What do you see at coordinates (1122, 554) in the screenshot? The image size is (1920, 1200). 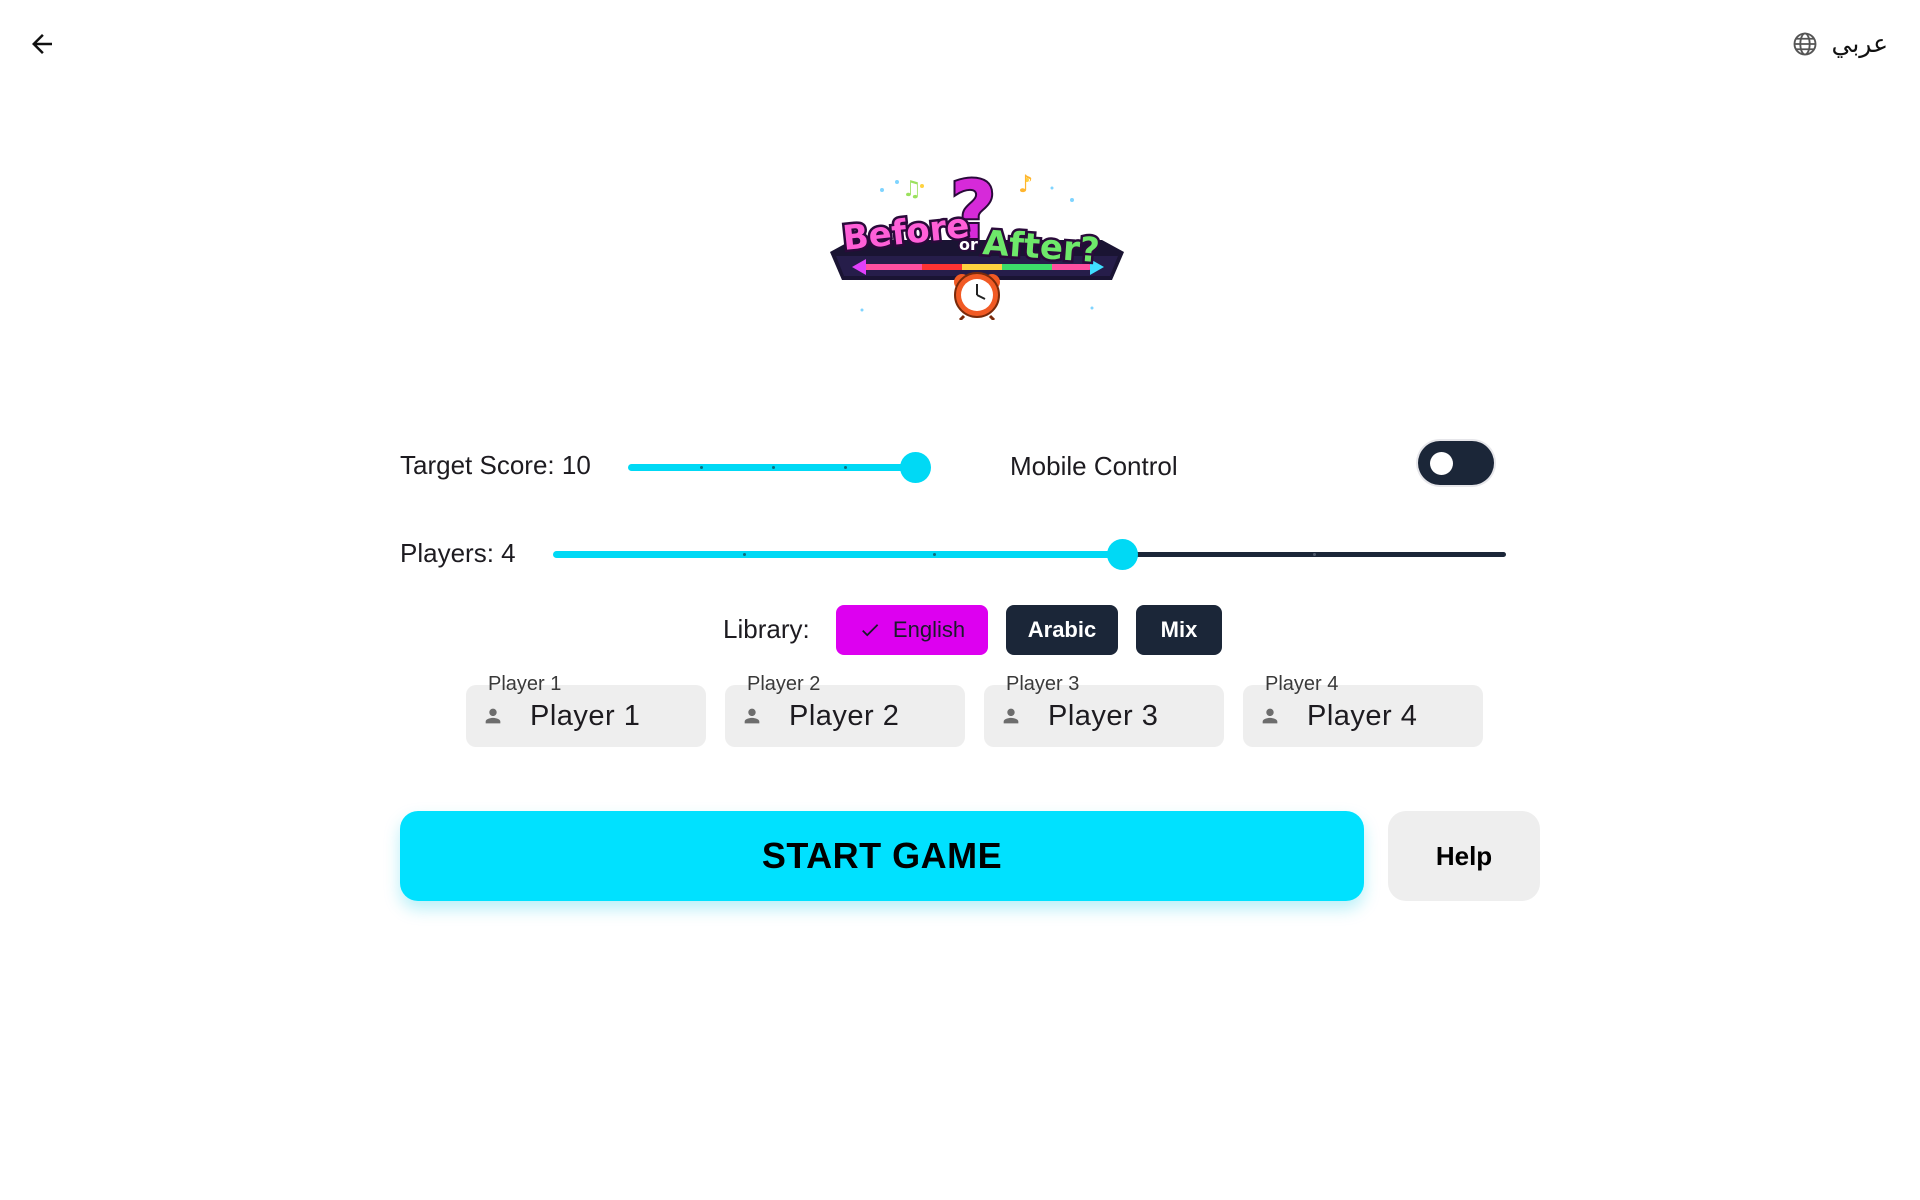 I see `players-thumb` at bounding box center [1122, 554].